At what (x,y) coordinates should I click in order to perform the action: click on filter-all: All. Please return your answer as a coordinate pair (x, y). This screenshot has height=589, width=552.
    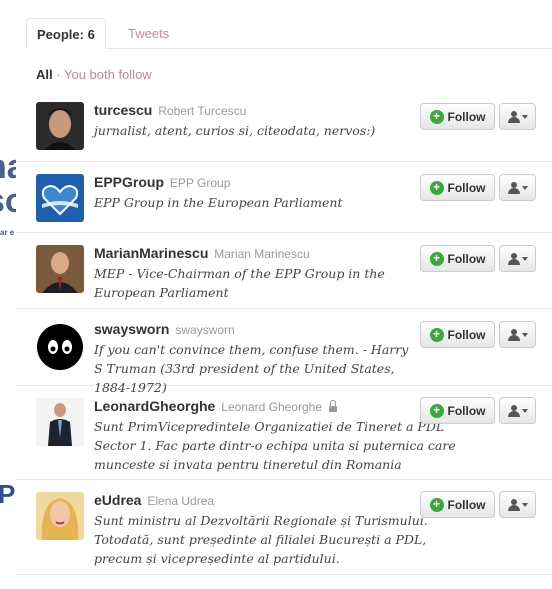
    Looking at the image, I should click on (44, 74).